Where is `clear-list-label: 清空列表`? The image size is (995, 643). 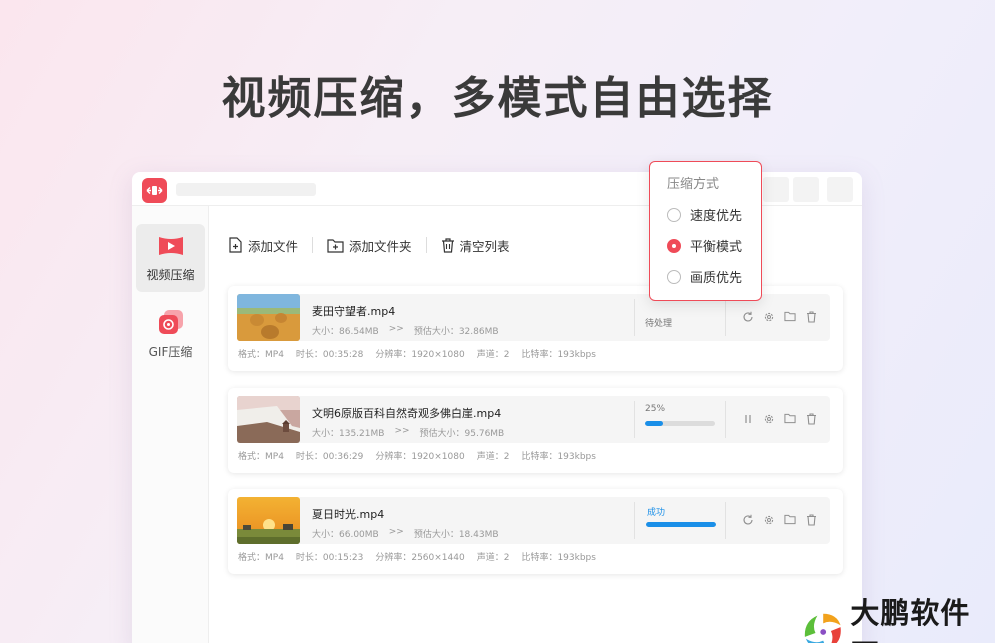
clear-list-label: 清空列表 is located at coordinates (484, 246).